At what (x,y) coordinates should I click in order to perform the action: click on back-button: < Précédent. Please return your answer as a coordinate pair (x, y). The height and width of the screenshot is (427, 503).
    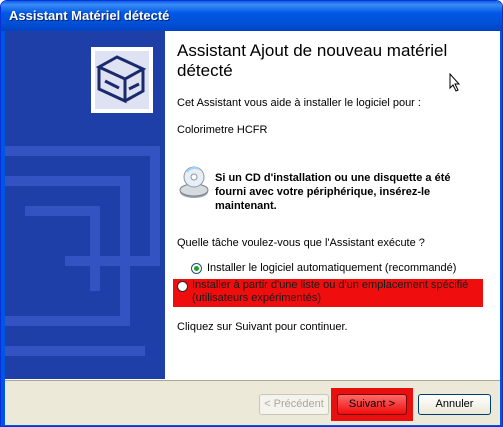
    Looking at the image, I should click on (294, 404).